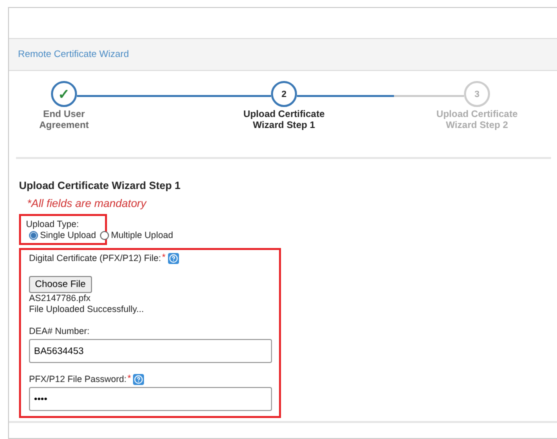 The image size is (557, 439). I want to click on file-name: AS2147786.pfx, so click(60, 298).